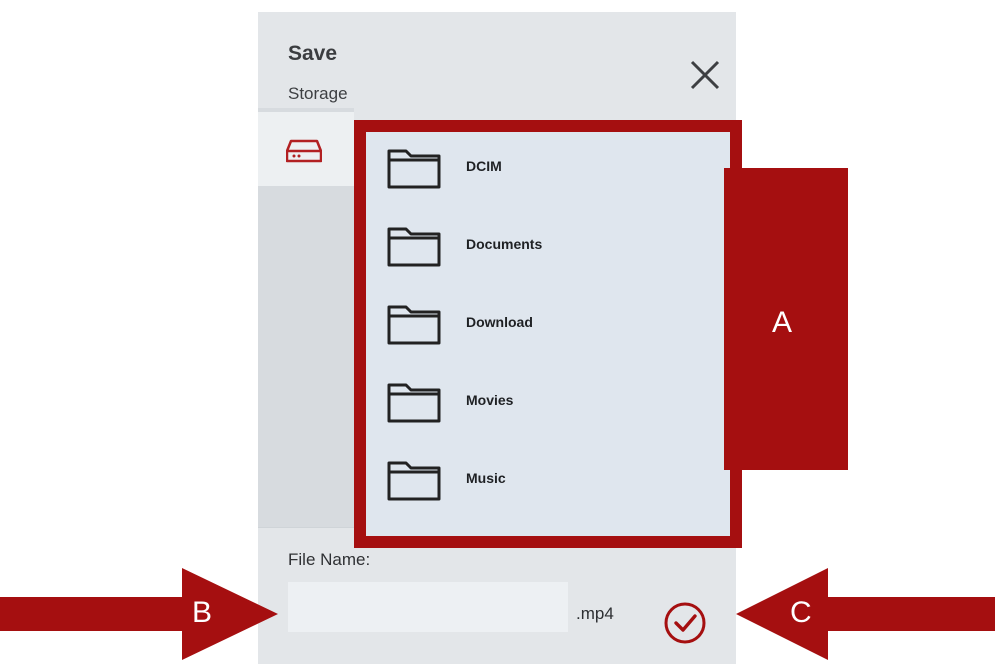  What do you see at coordinates (313, 53) in the screenshot?
I see `dialog-title: Save` at bounding box center [313, 53].